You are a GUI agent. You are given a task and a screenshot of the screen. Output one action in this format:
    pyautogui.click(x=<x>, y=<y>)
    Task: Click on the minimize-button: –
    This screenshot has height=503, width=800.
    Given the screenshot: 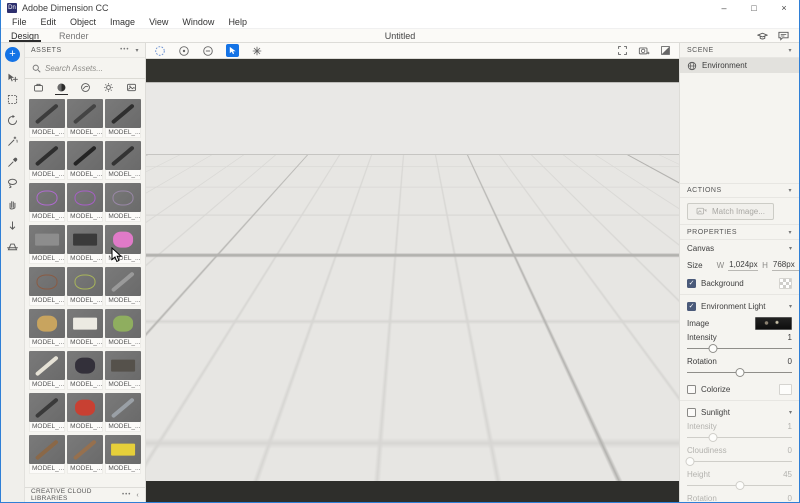 What is the action you would take?
    pyautogui.click(x=724, y=8)
    